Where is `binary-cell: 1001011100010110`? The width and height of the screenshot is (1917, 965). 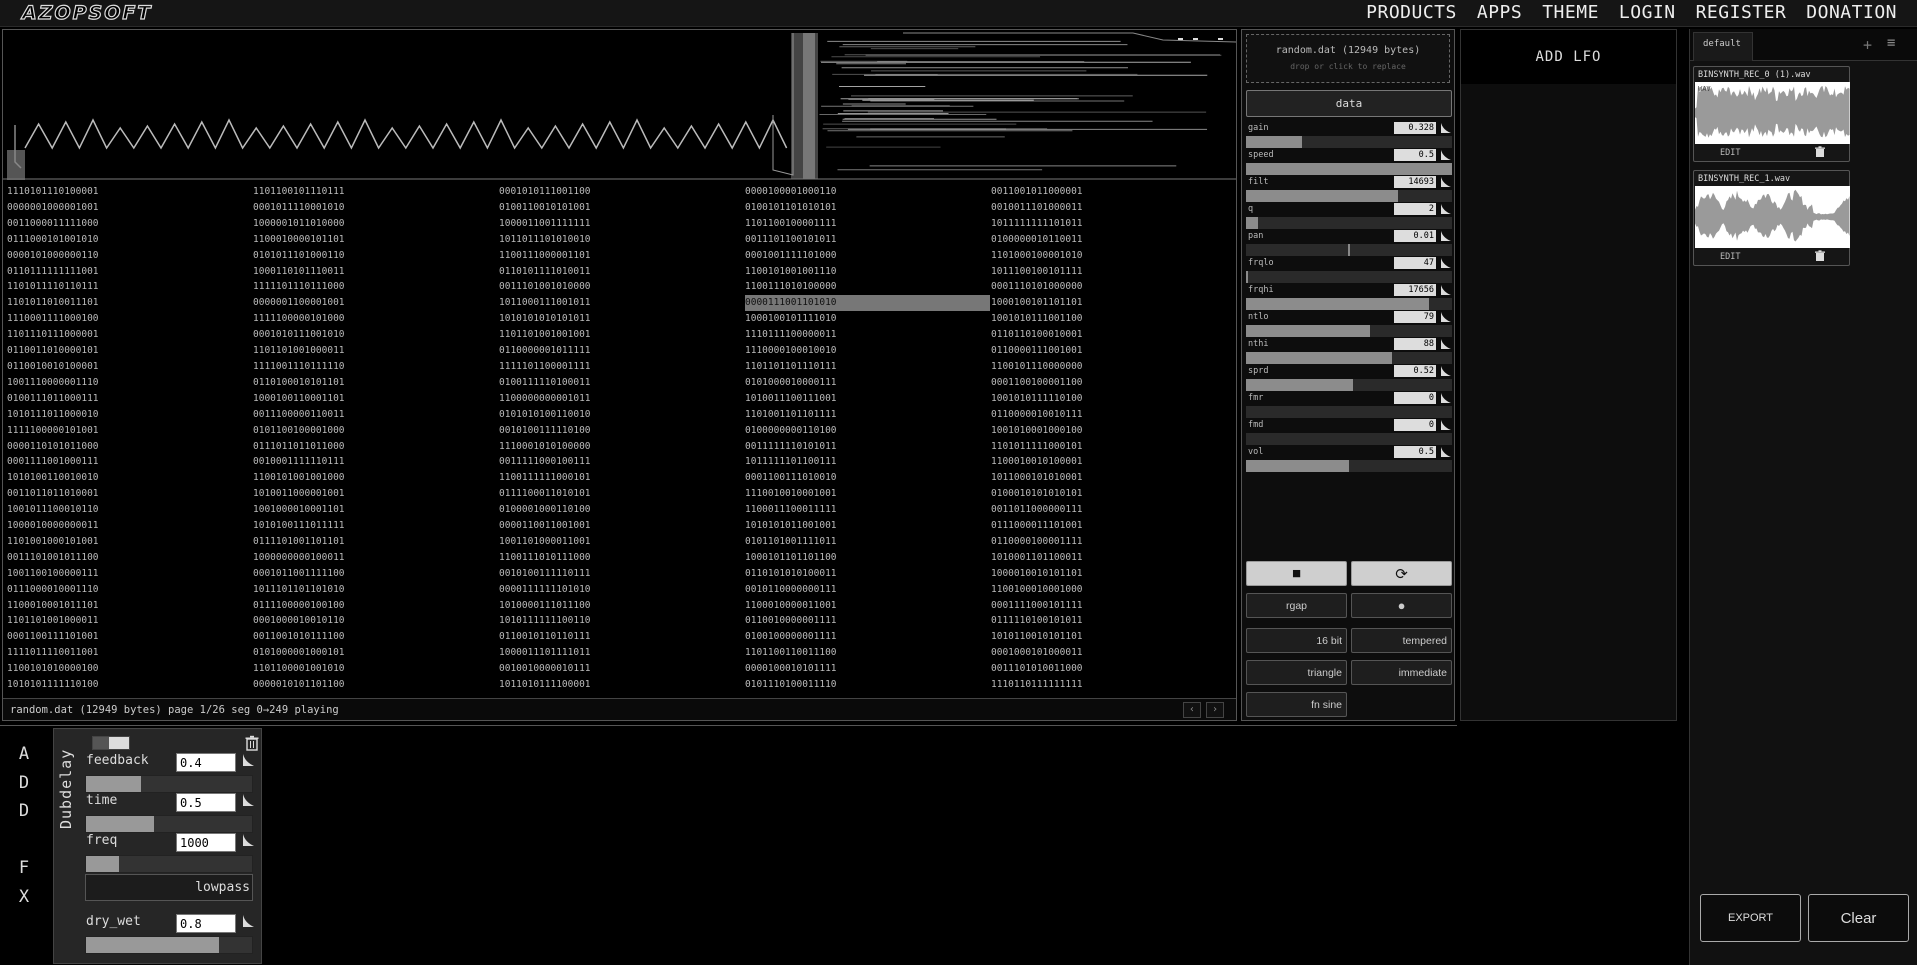 binary-cell: 1001011100010110 is located at coordinates (53, 509).